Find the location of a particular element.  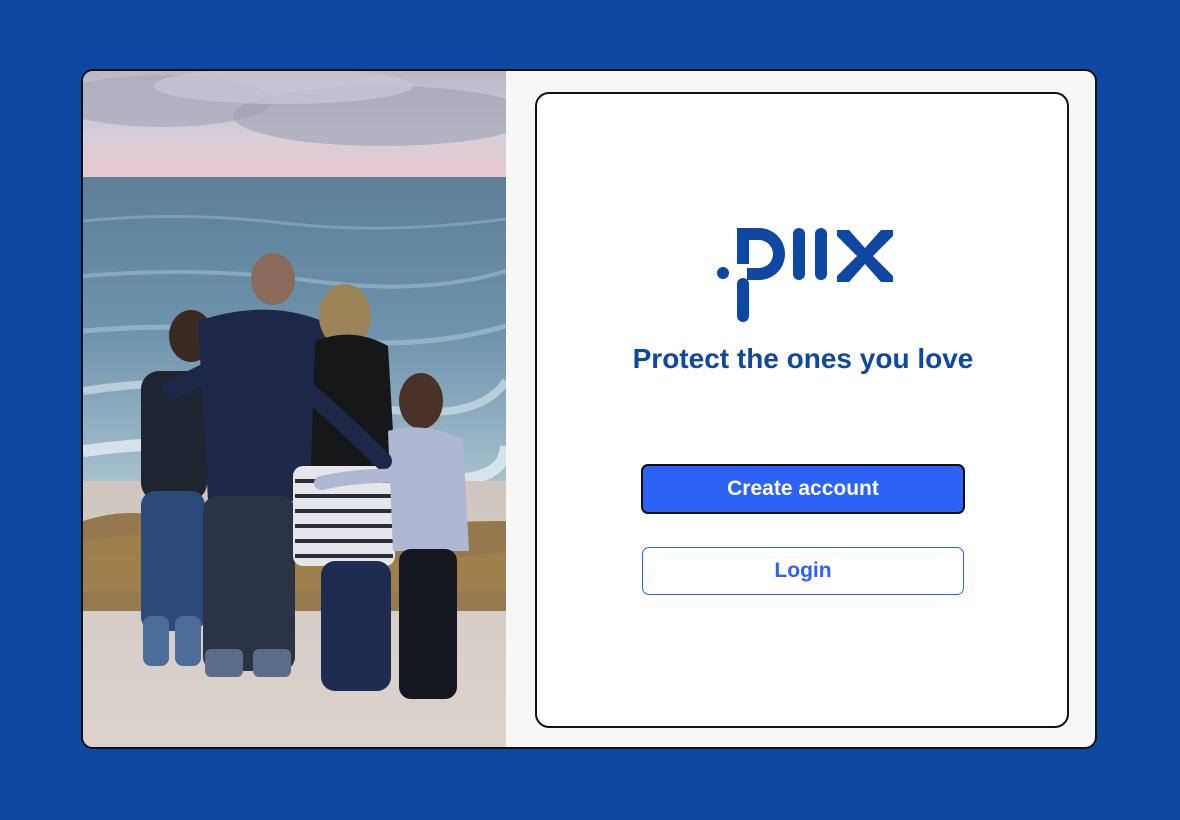

create-account-button: Create account is located at coordinates (803, 489).